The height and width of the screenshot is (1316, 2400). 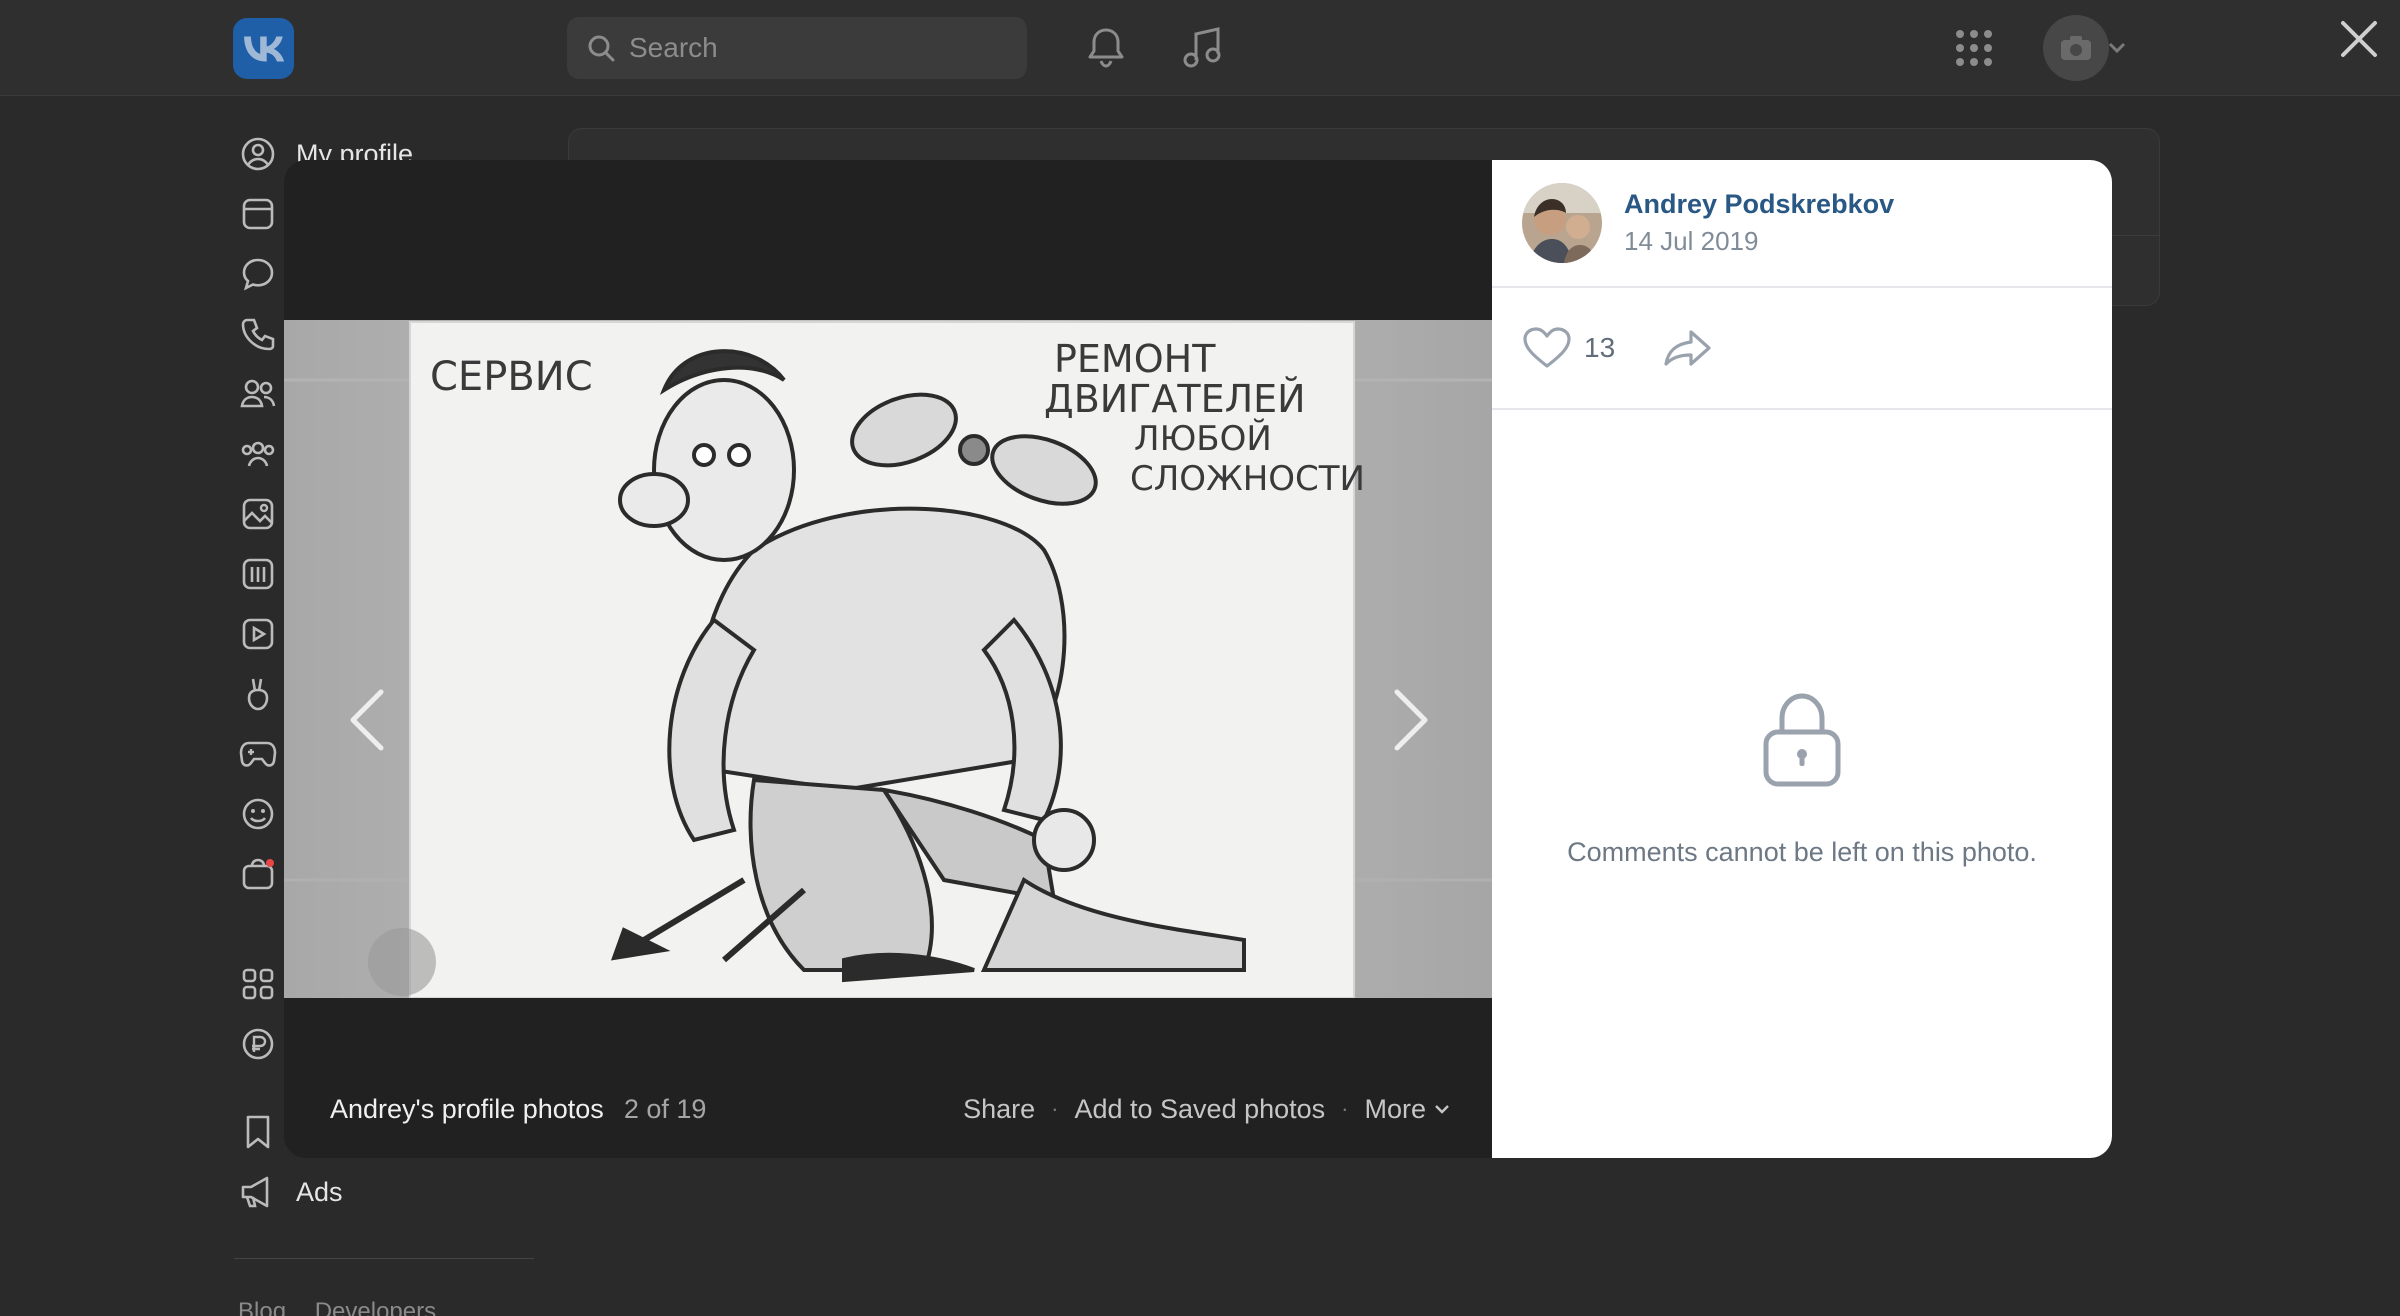 I want to click on video-icon, so click(x=258, y=634).